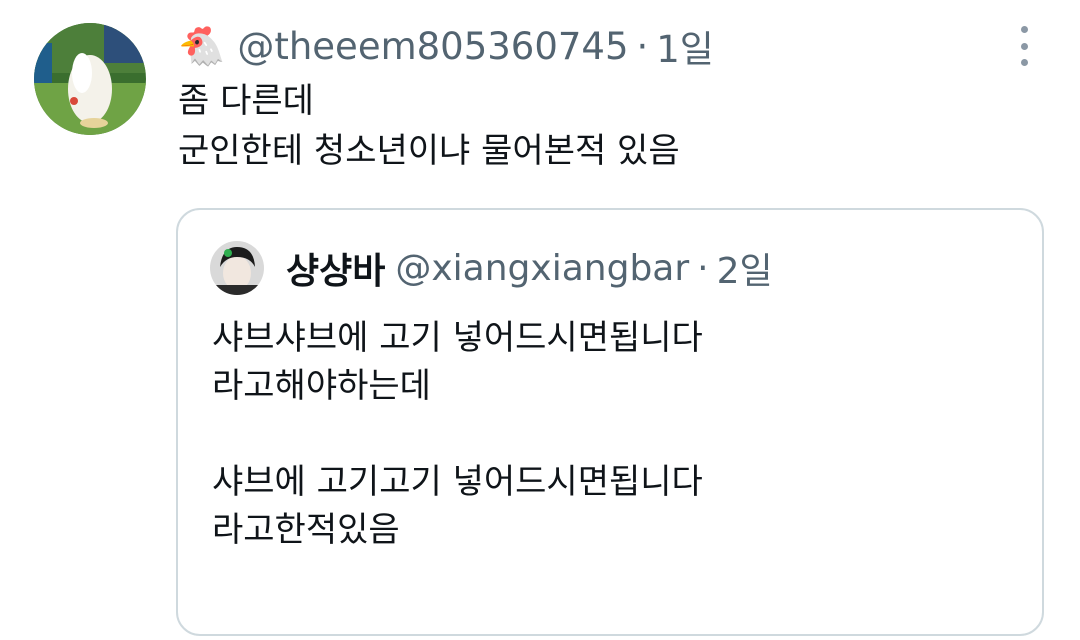  What do you see at coordinates (745, 268) in the screenshot?
I see `quoted-tweet-time: 2일` at bounding box center [745, 268].